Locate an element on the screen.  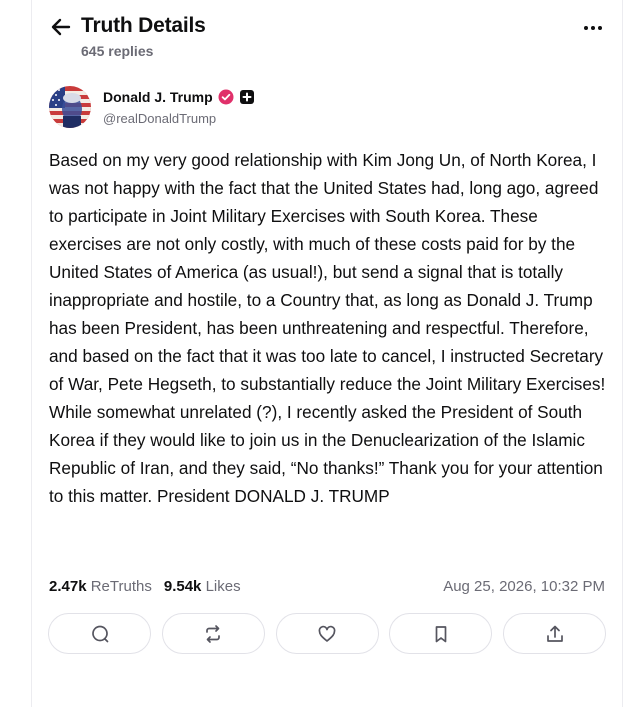
back-button is located at coordinates (61, 27).